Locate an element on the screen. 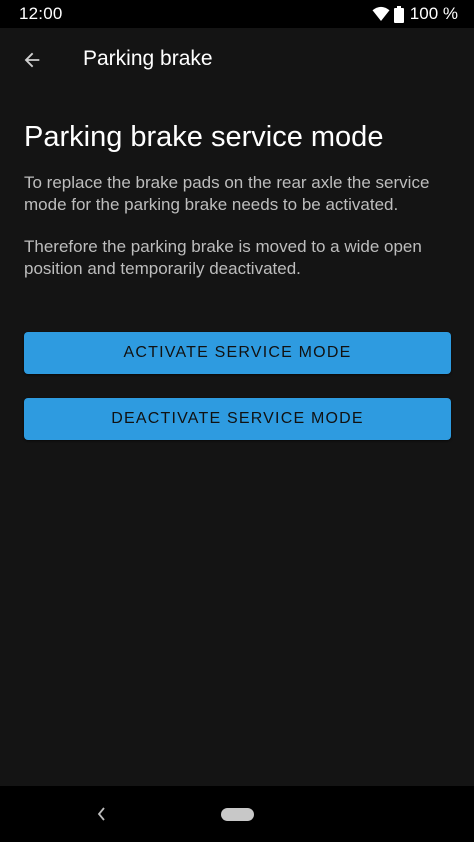 The width and height of the screenshot is (474, 842). wifi-icon is located at coordinates (383, 14).